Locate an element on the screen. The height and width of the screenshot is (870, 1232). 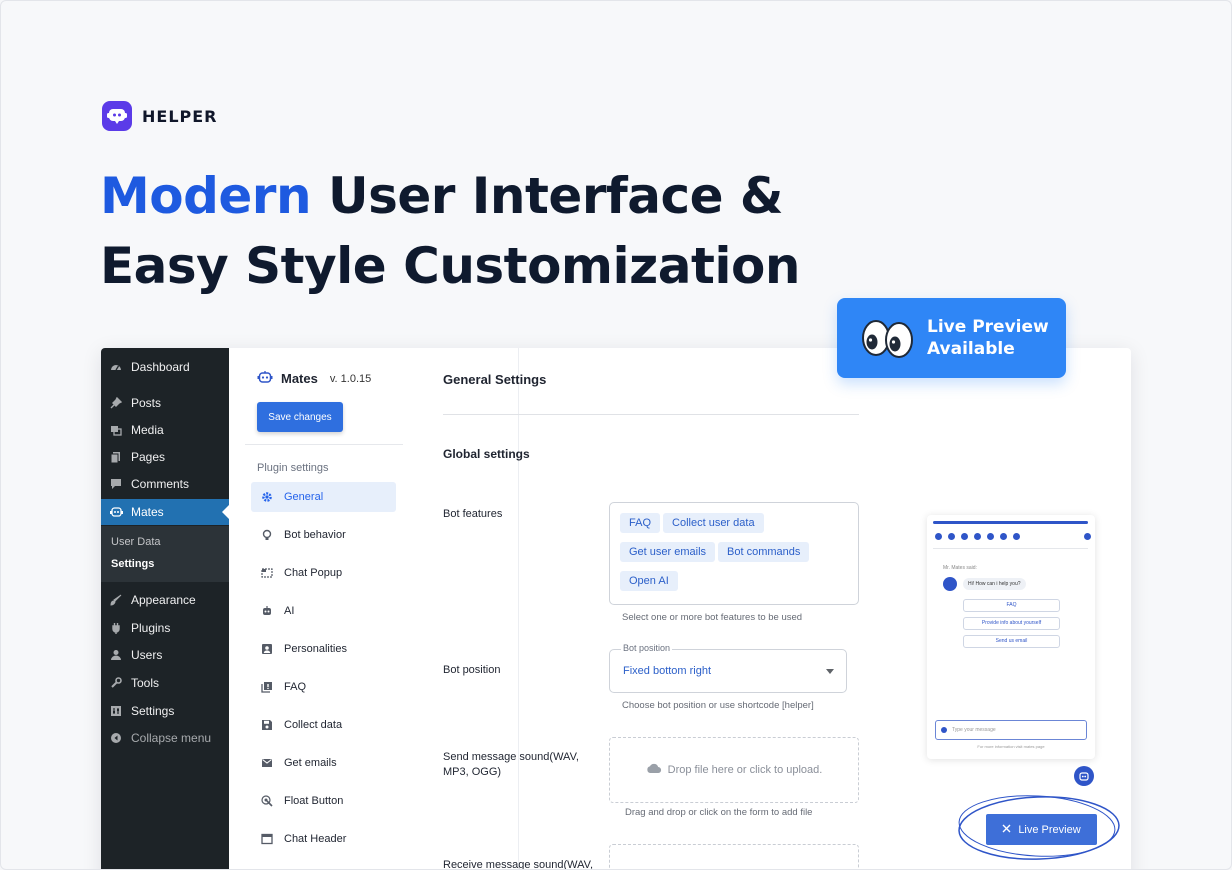
widget-channel-icons is located at coordinates (1013, 536).